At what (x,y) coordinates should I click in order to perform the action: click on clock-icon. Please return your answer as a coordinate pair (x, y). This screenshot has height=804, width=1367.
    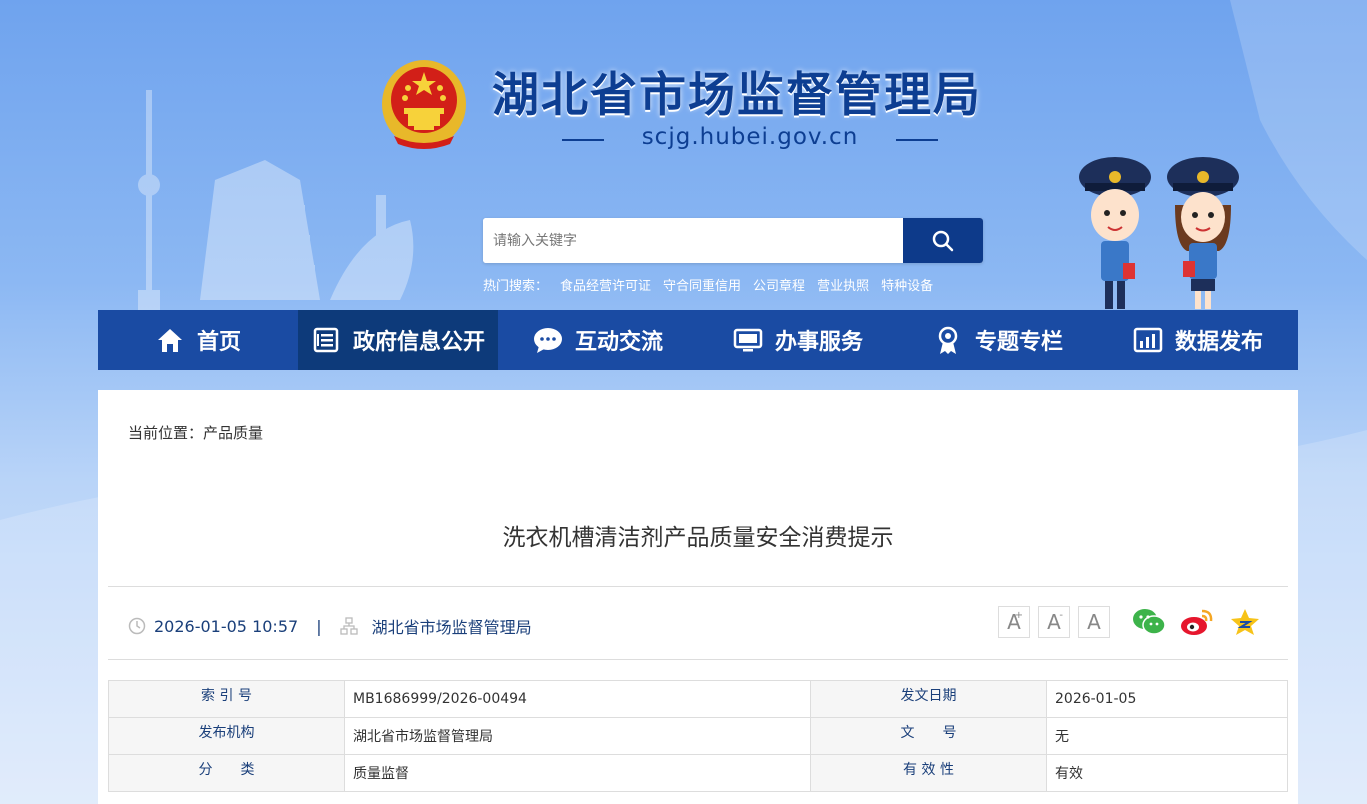
    Looking at the image, I should click on (137, 626).